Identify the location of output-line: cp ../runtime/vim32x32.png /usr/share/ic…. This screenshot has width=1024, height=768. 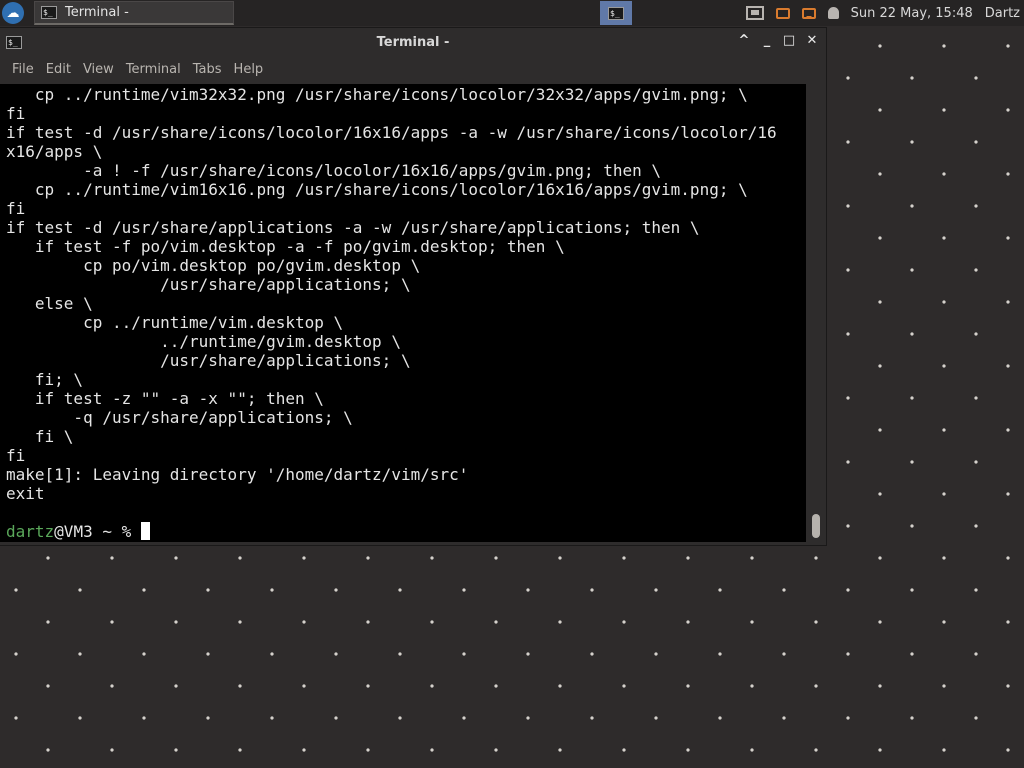
(377, 94).